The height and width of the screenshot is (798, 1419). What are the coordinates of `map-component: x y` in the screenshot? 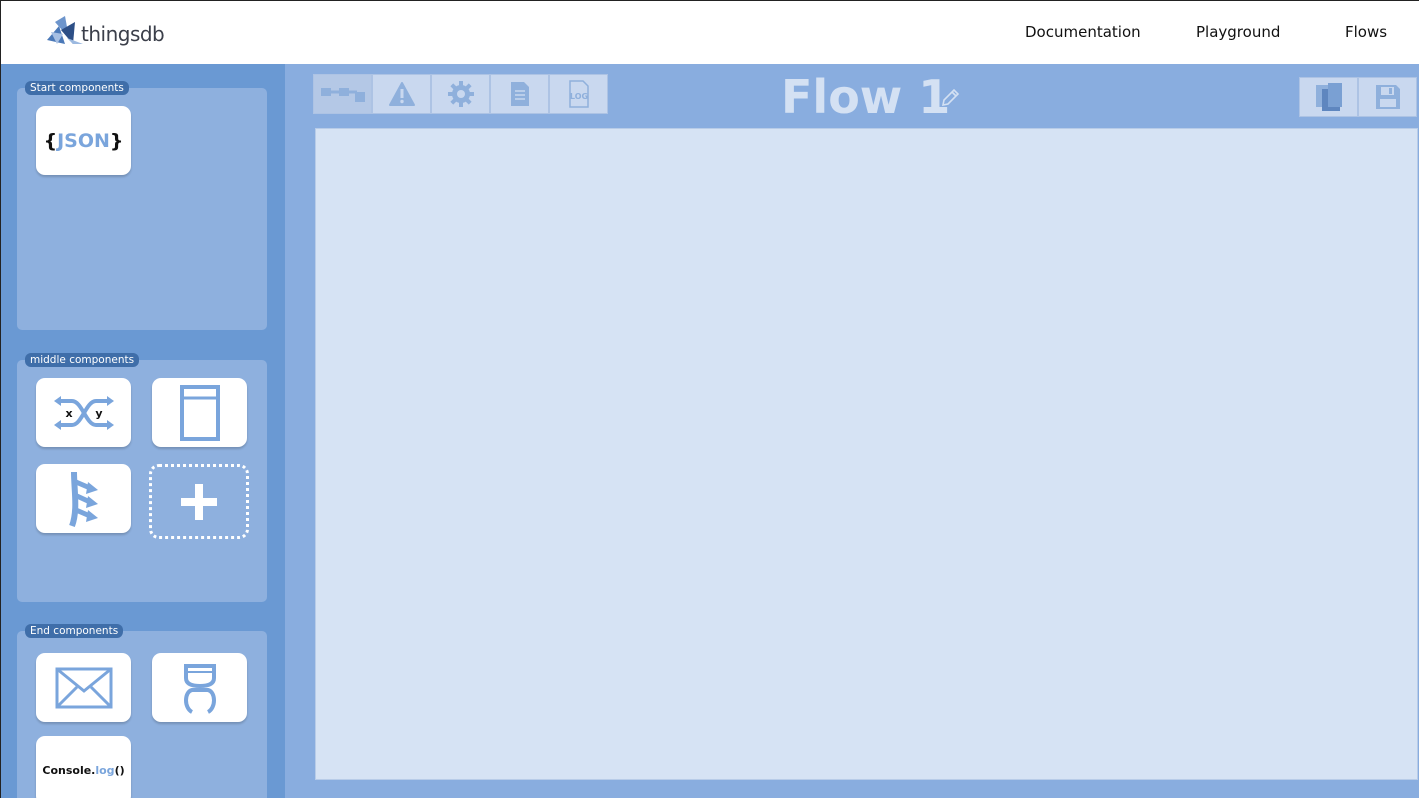 It's located at (83, 412).